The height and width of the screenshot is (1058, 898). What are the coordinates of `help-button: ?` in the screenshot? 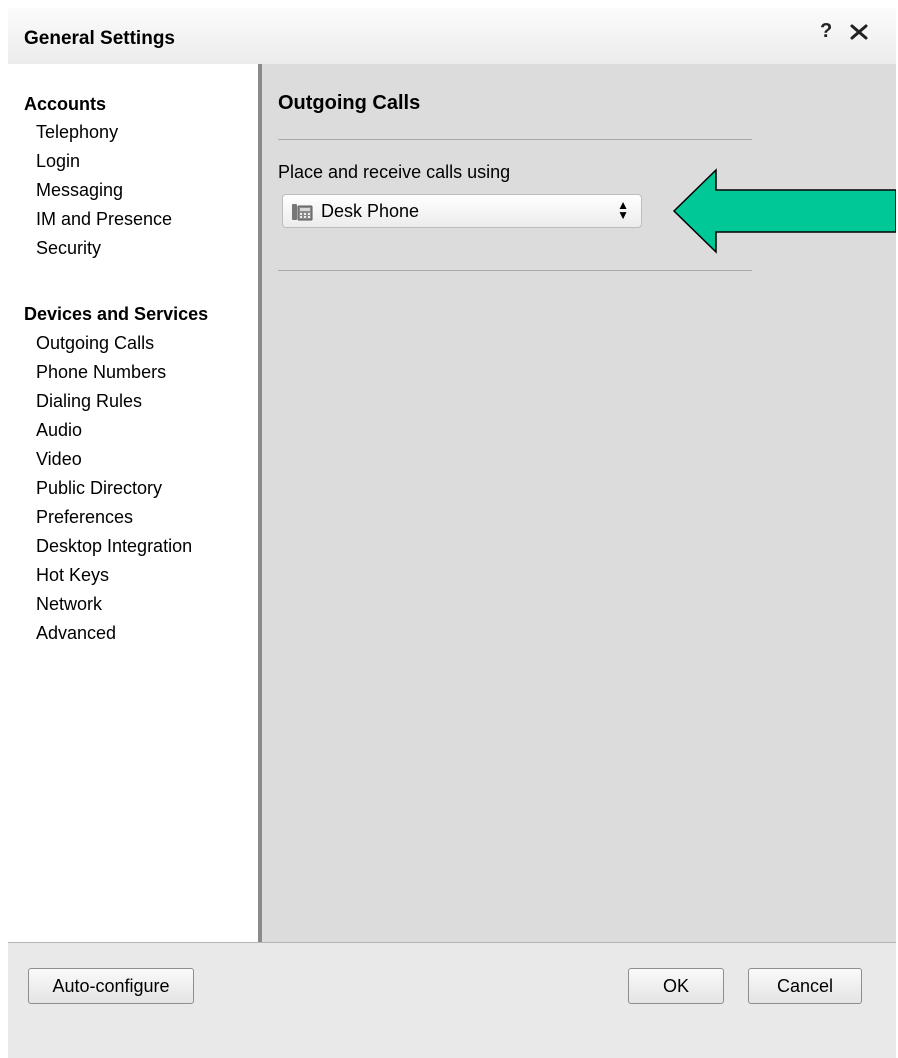 It's located at (826, 31).